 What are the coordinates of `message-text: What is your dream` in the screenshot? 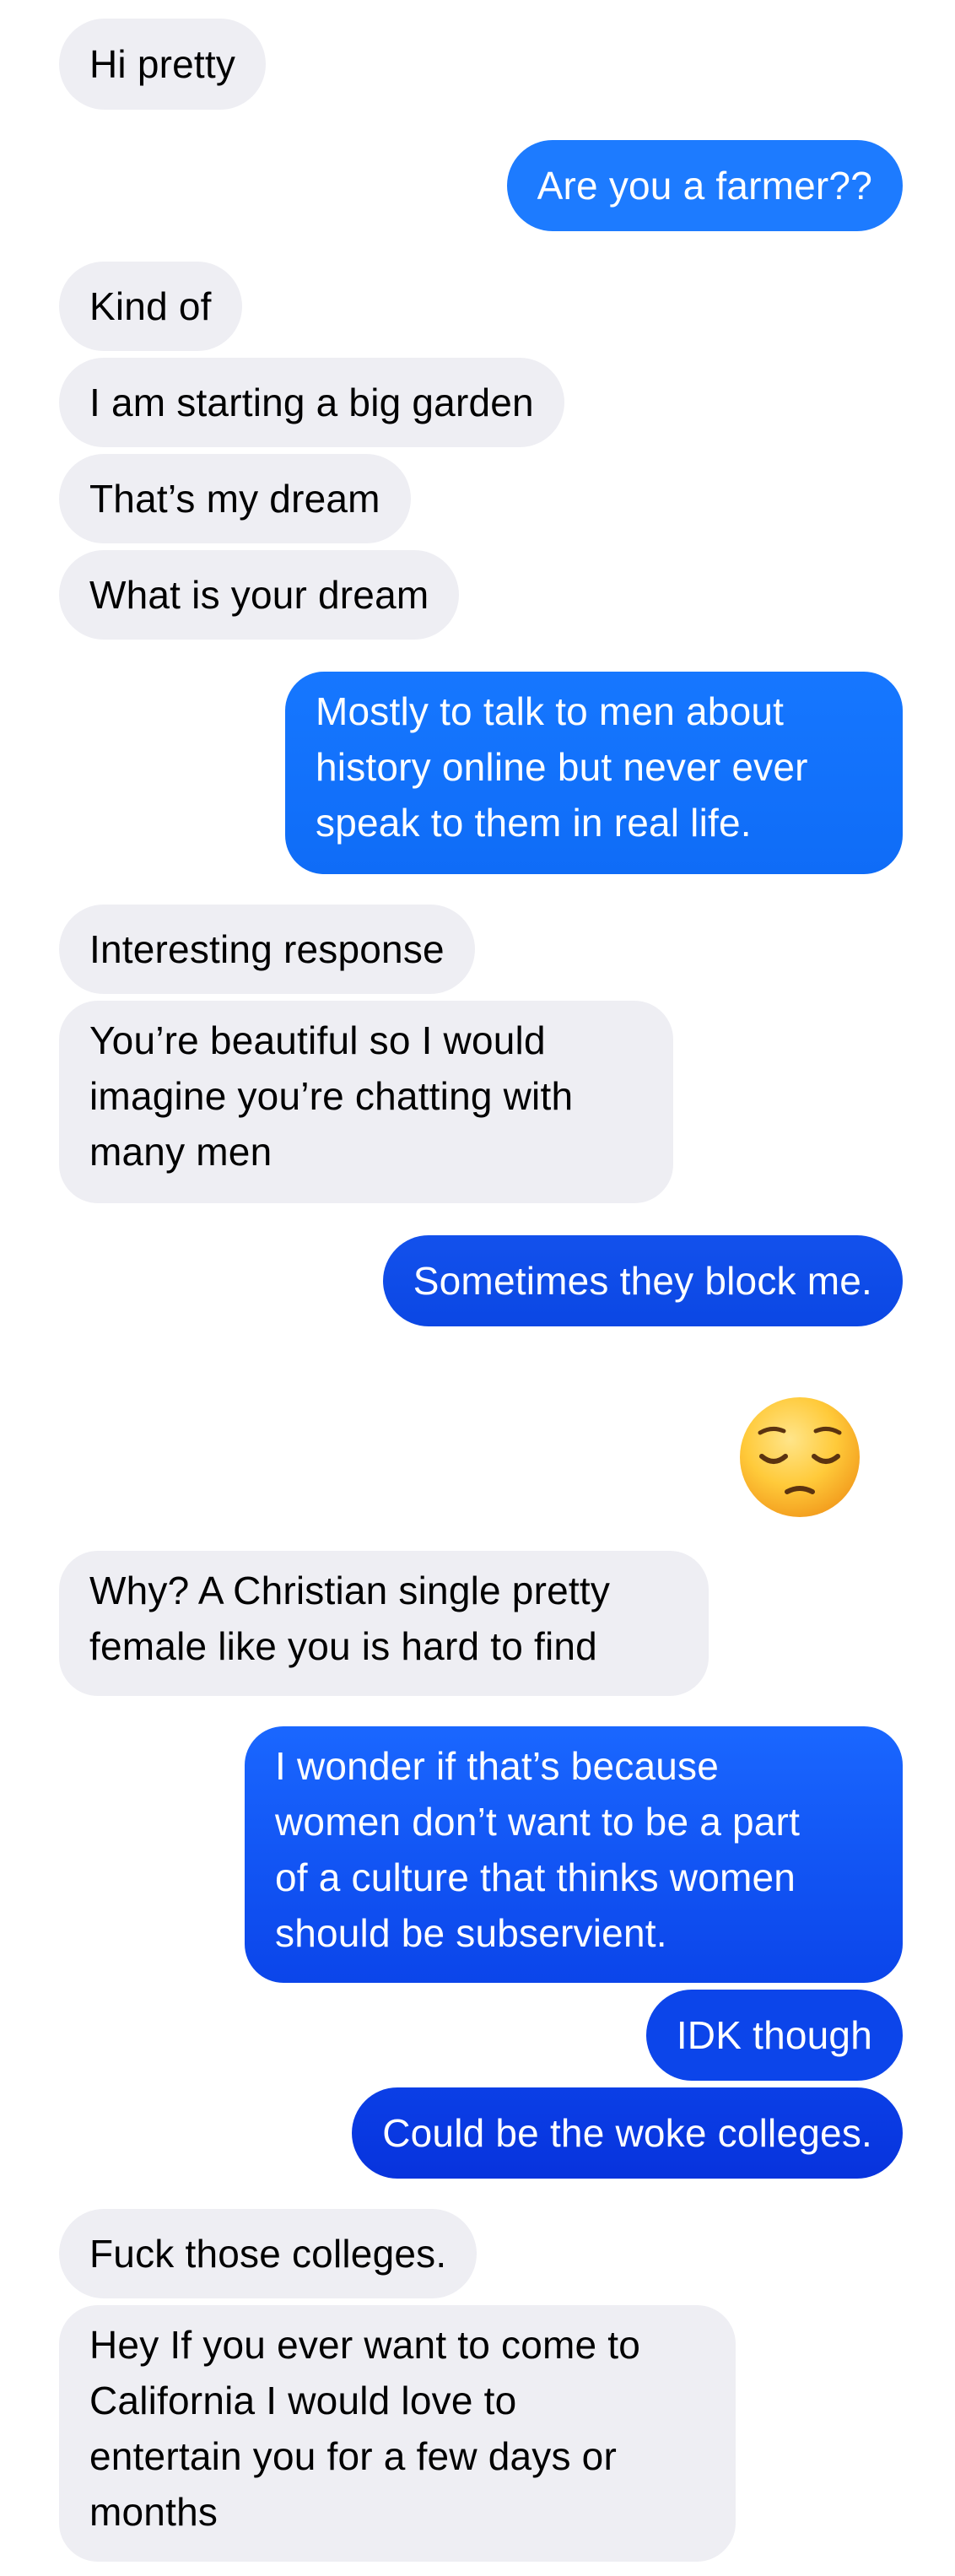 It's located at (259, 595).